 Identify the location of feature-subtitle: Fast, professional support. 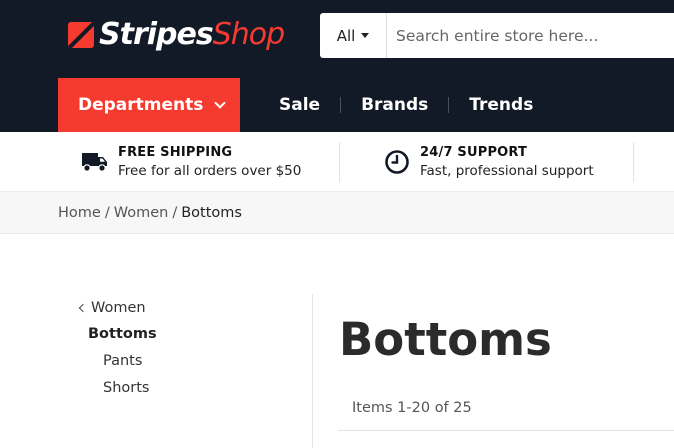
(507, 171).